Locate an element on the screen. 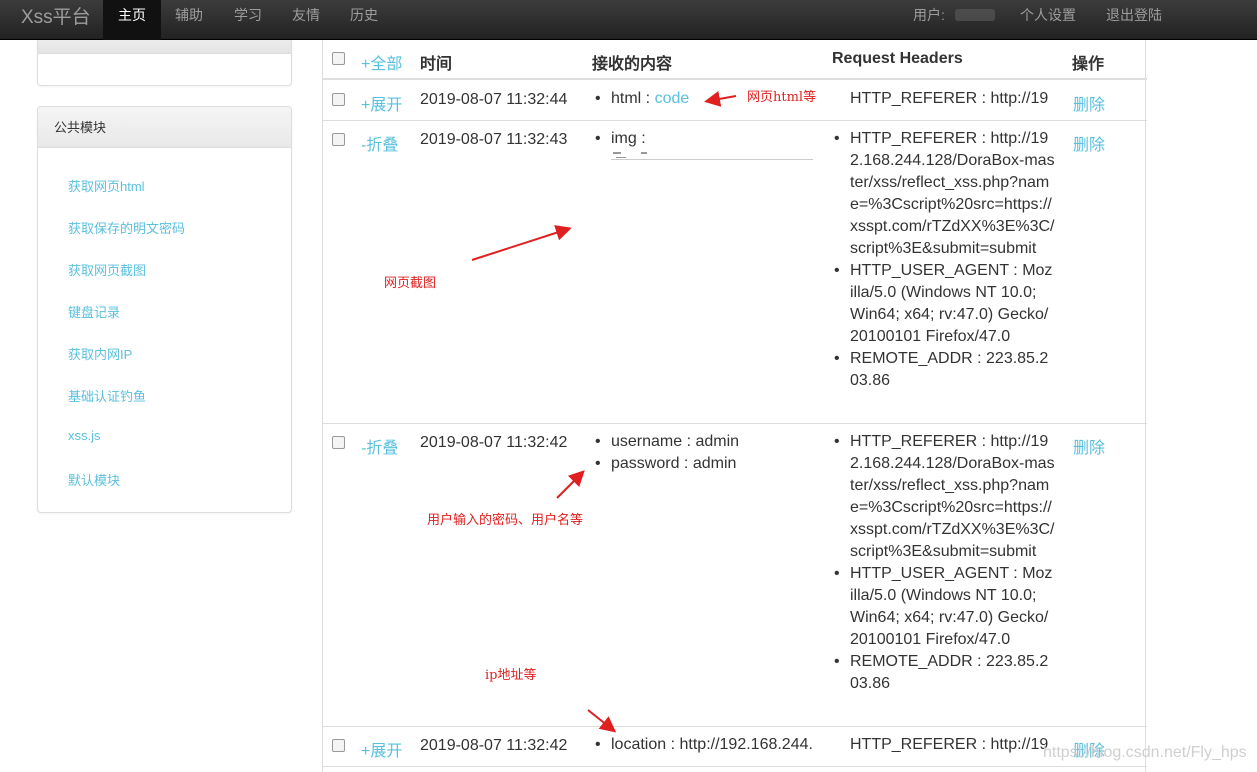 Image resolution: width=1257 pixels, height=772 pixels. annotation-ip: ip地址等 is located at coordinates (511, 675).